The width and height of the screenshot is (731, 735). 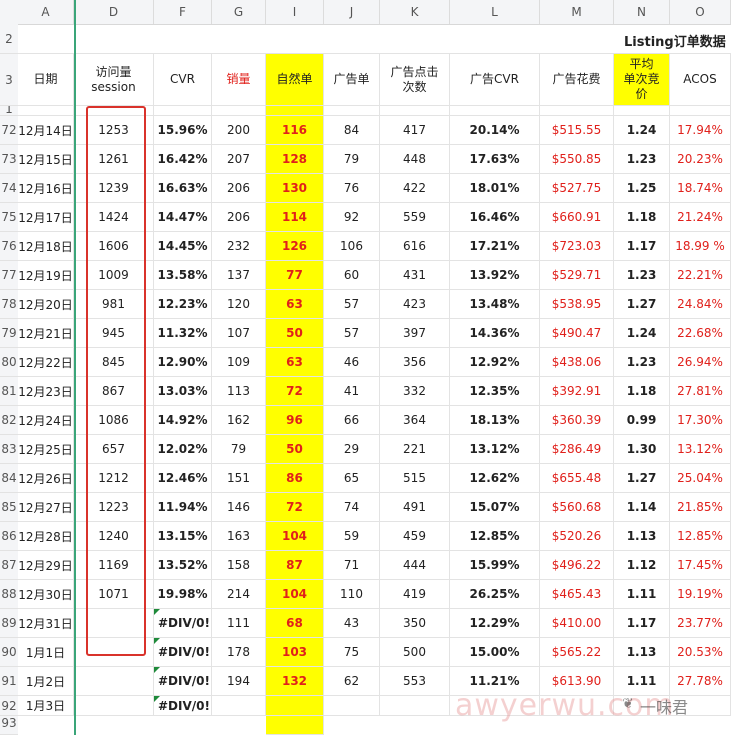 I want to click on cell-ad_cvr: 17.21%, so click(x=495, y=246).